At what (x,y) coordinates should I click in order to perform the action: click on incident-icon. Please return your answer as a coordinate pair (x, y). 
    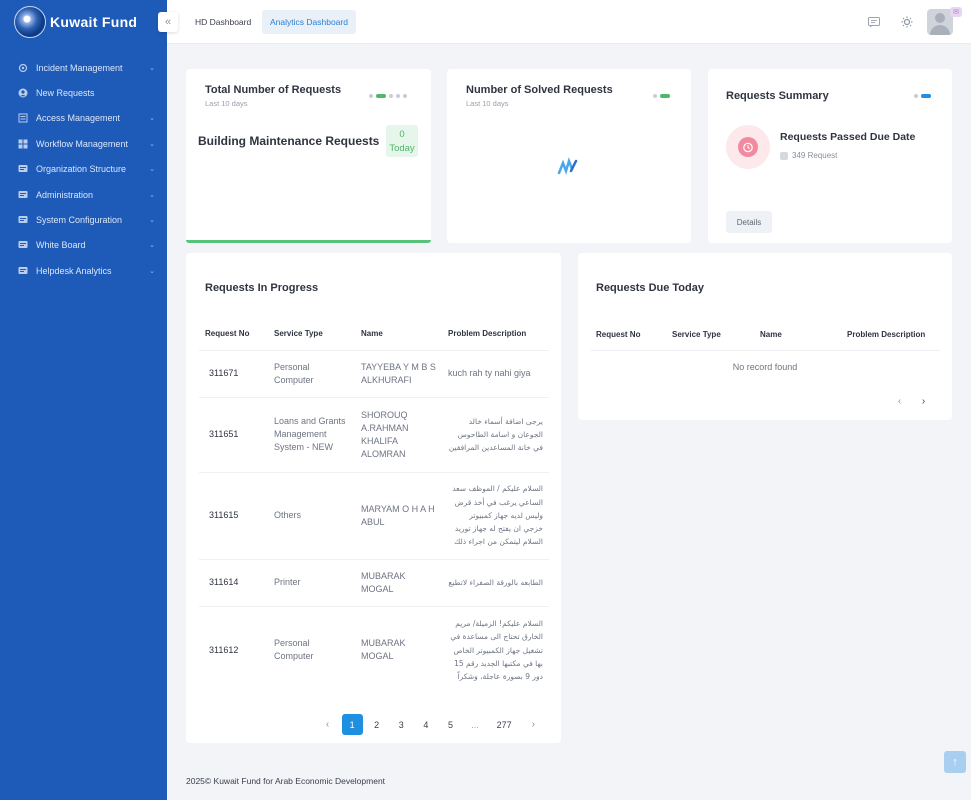
    Looking at the image, I should click on (23, 68).